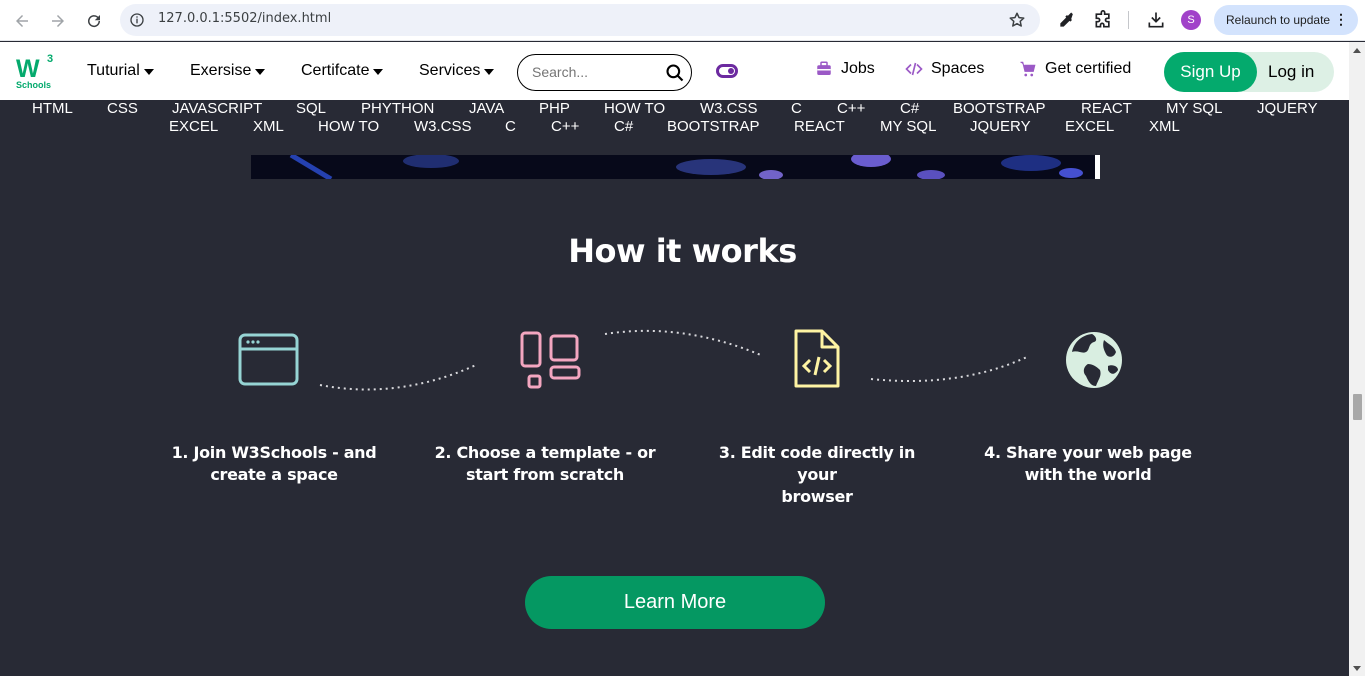  I want to click on search-box, so click(604, 72).